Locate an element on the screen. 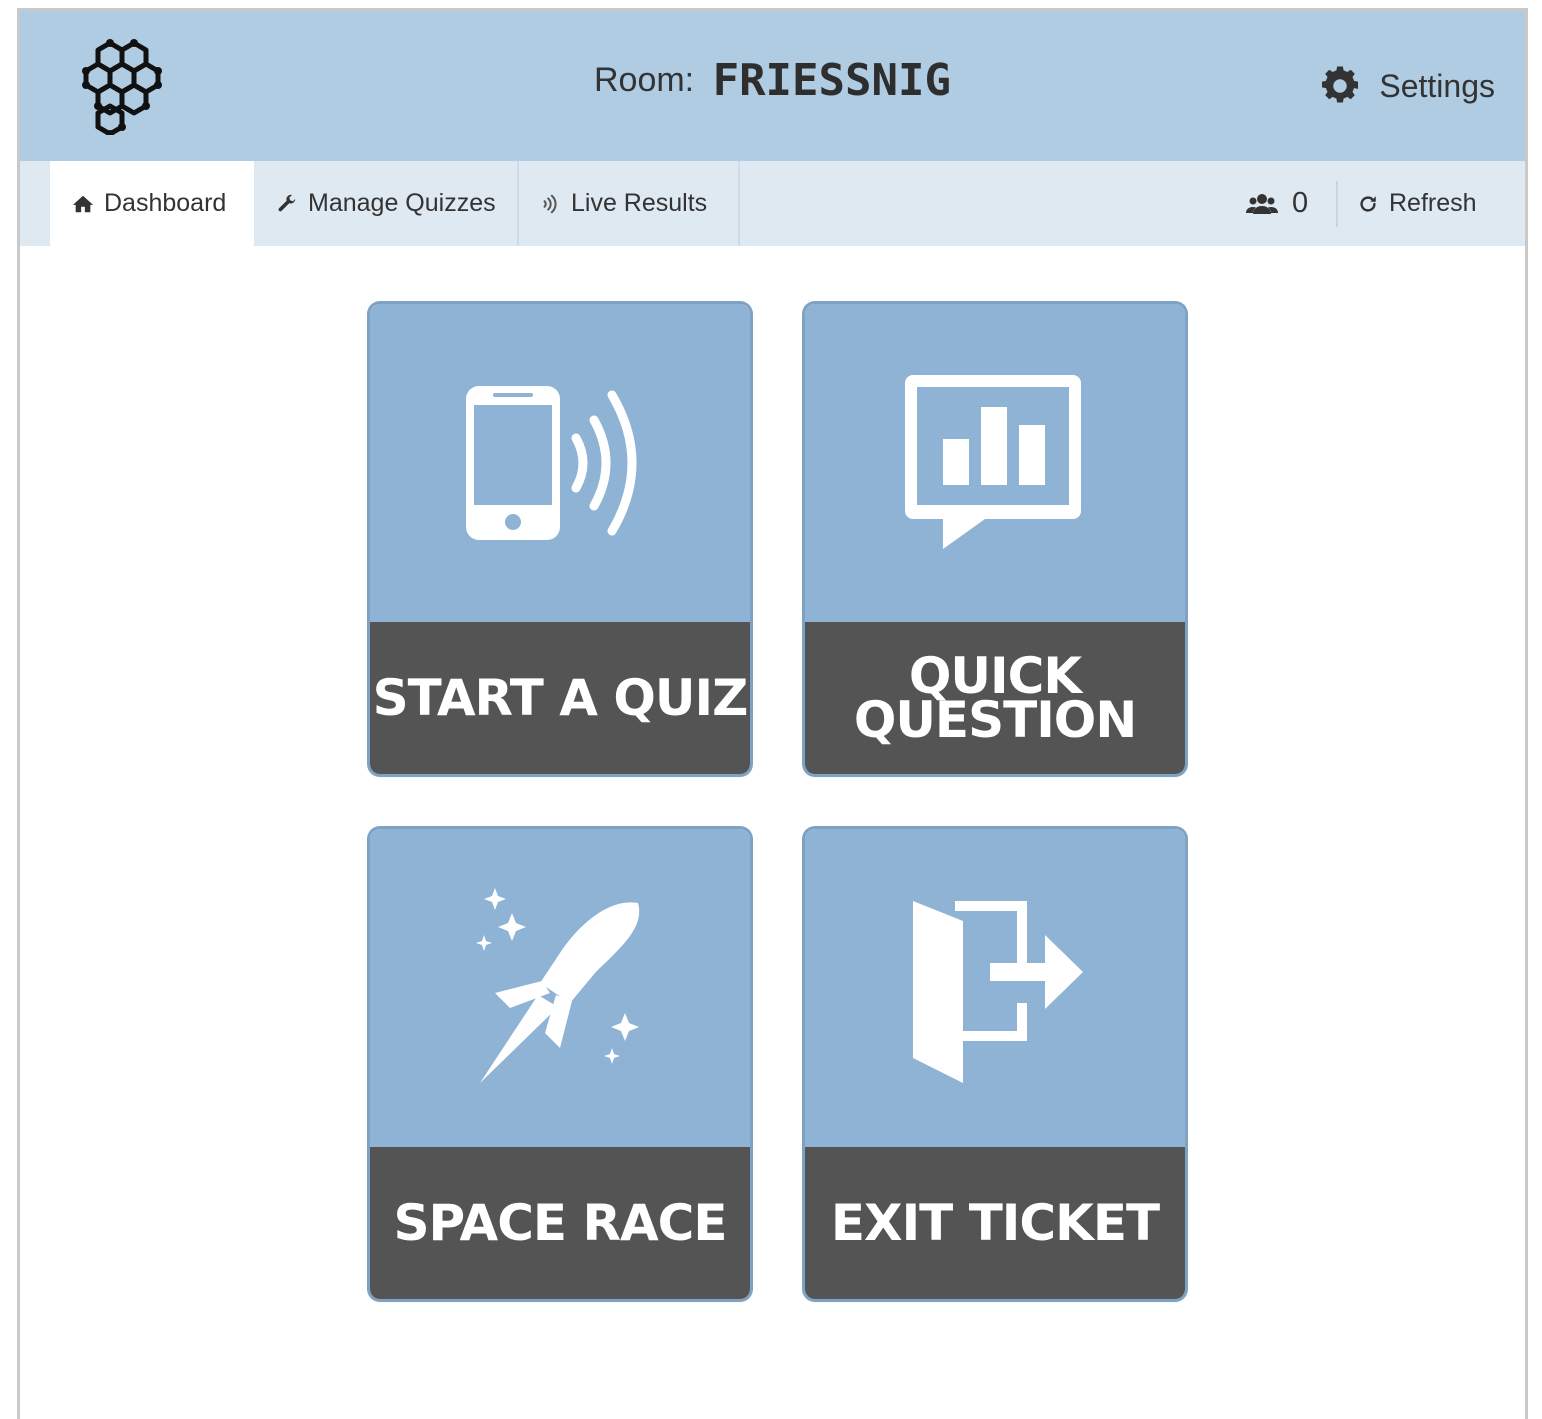 This screenshot has height=1419, width=1542. refresh-button: Refresh is located at coordinates (1417, 203).